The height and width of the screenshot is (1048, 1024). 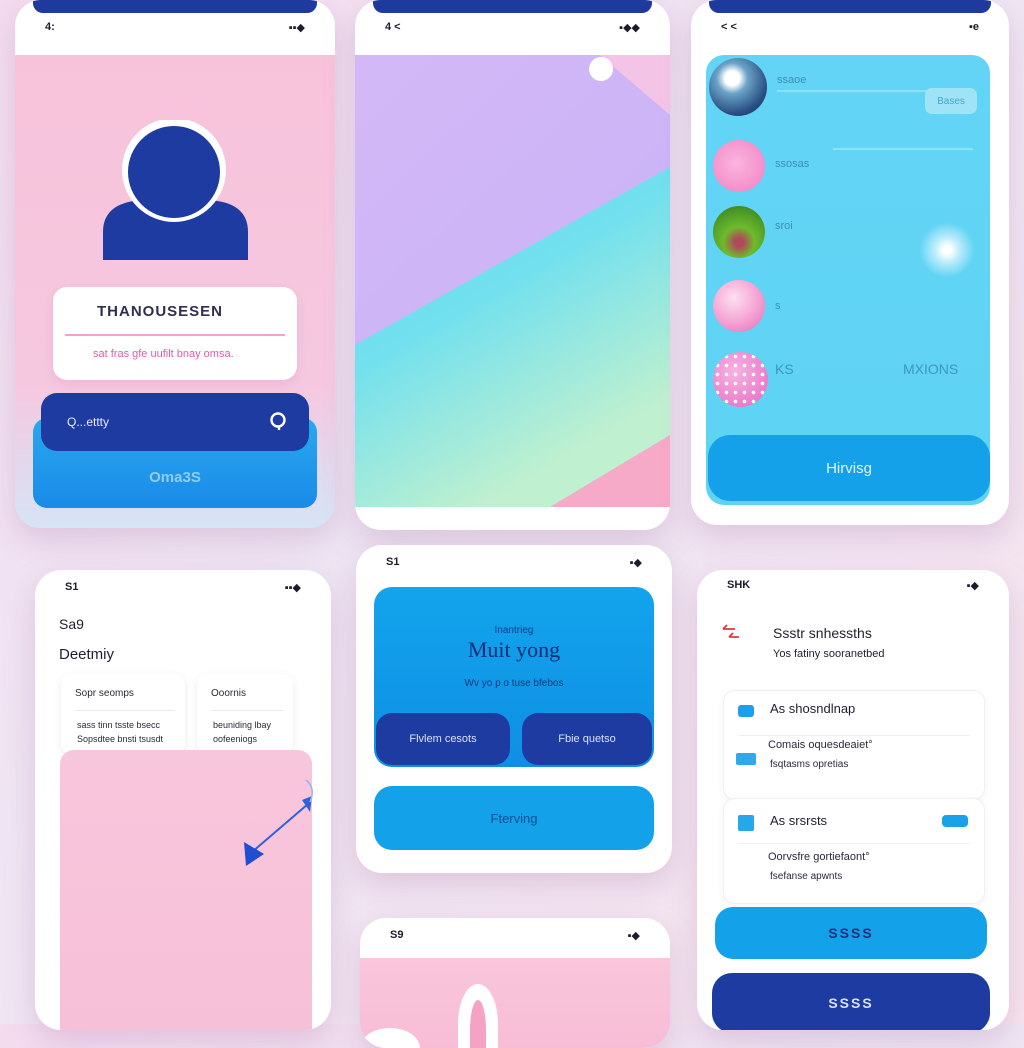 I want to click on card-title: THANOUSESEN, so click(x=160, y=311).